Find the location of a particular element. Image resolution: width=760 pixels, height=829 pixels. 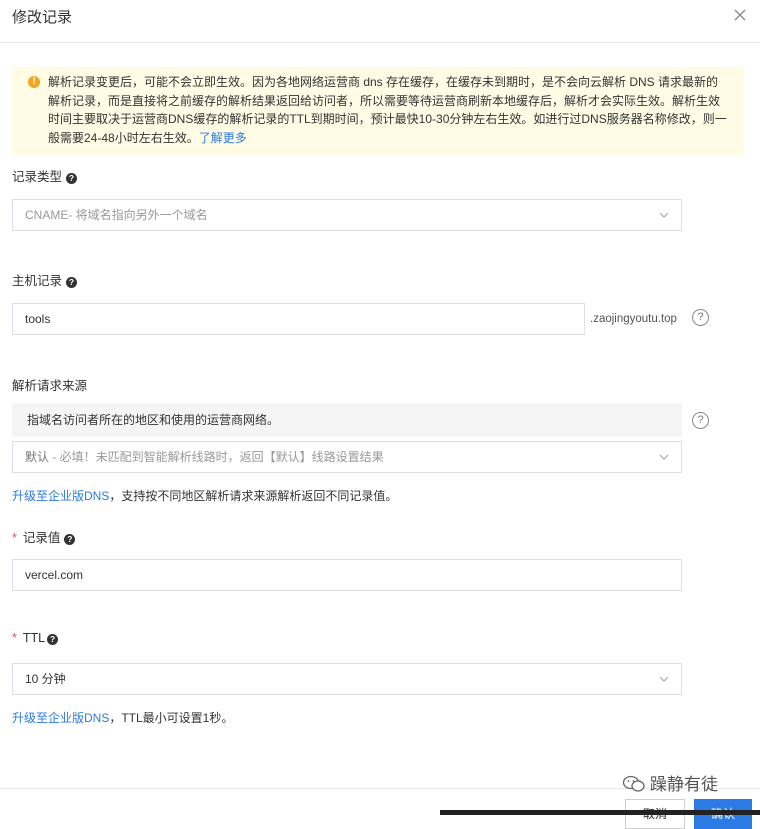

watermark: 躁静有徒 is located at coordinates (670, 782).